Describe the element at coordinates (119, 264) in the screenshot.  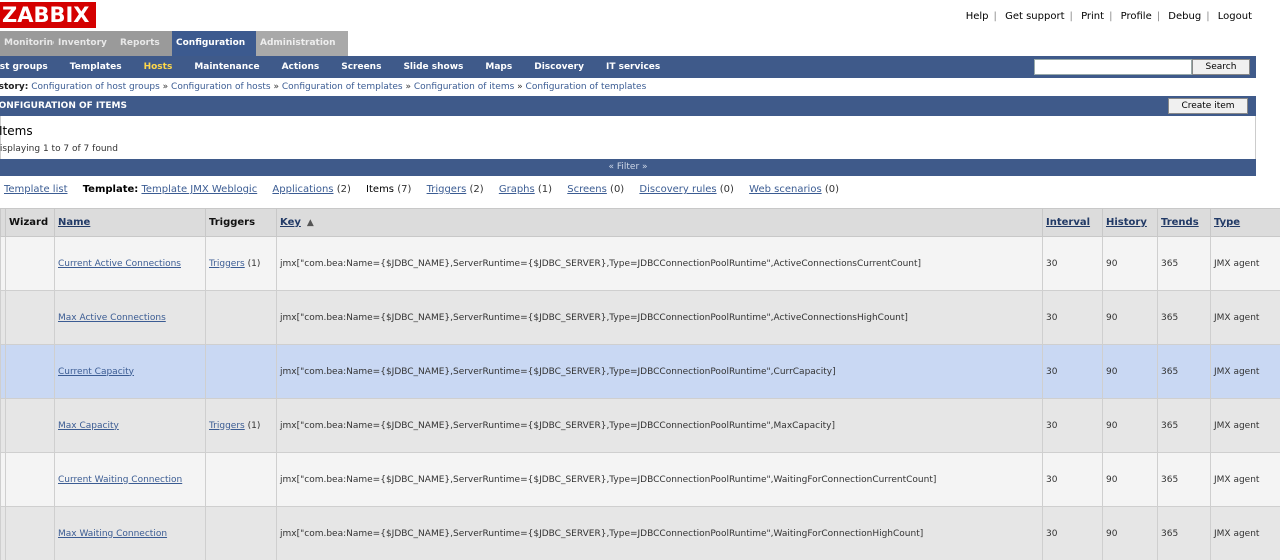
I see `item-name-link: Current Active Connections` at that location.